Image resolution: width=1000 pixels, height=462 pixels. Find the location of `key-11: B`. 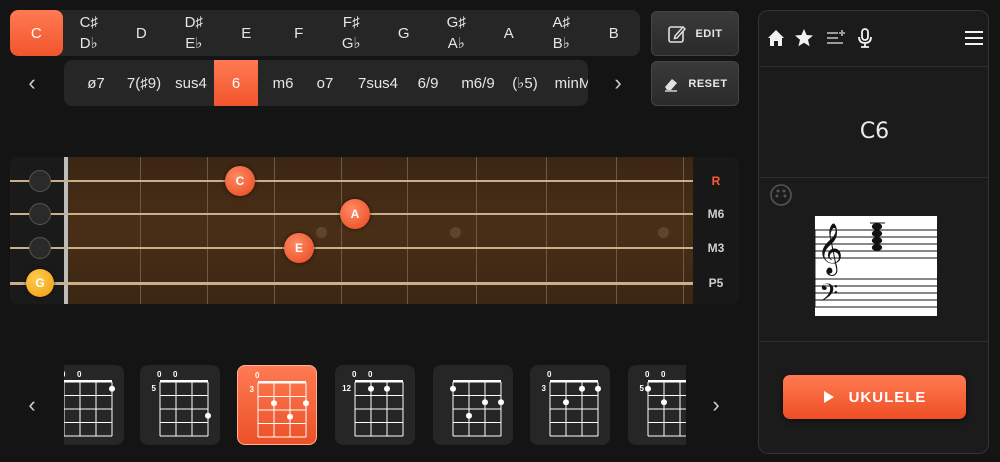

key-11: B is located at coordinates (614, 33).